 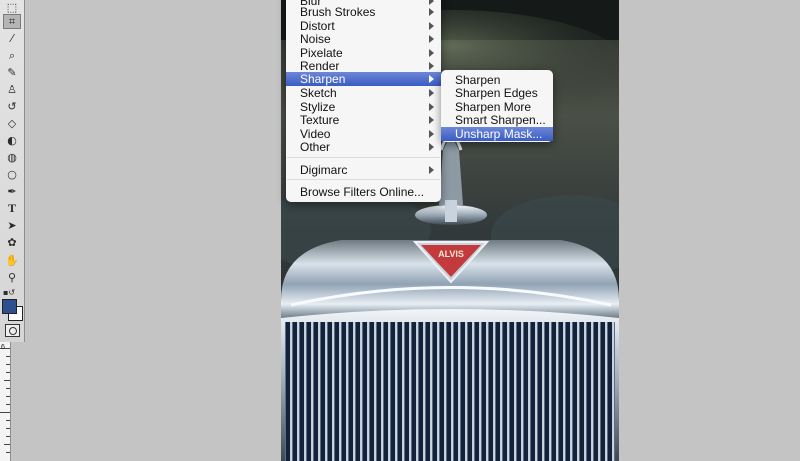 What do you see at coordinates (363, 147) in the screenshot?
I see `menu-item-other: Other` at bounding box center [363, 147].